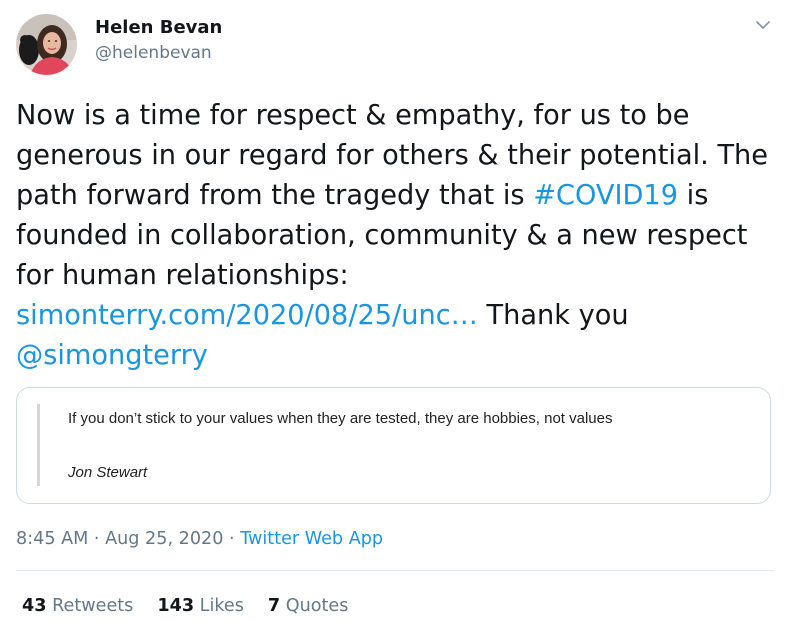 This screenshot has height=622, width=790. Describe the element at coordinates (317, 606) in the screenshot. I see `quotes-label: Quotes` at that location.